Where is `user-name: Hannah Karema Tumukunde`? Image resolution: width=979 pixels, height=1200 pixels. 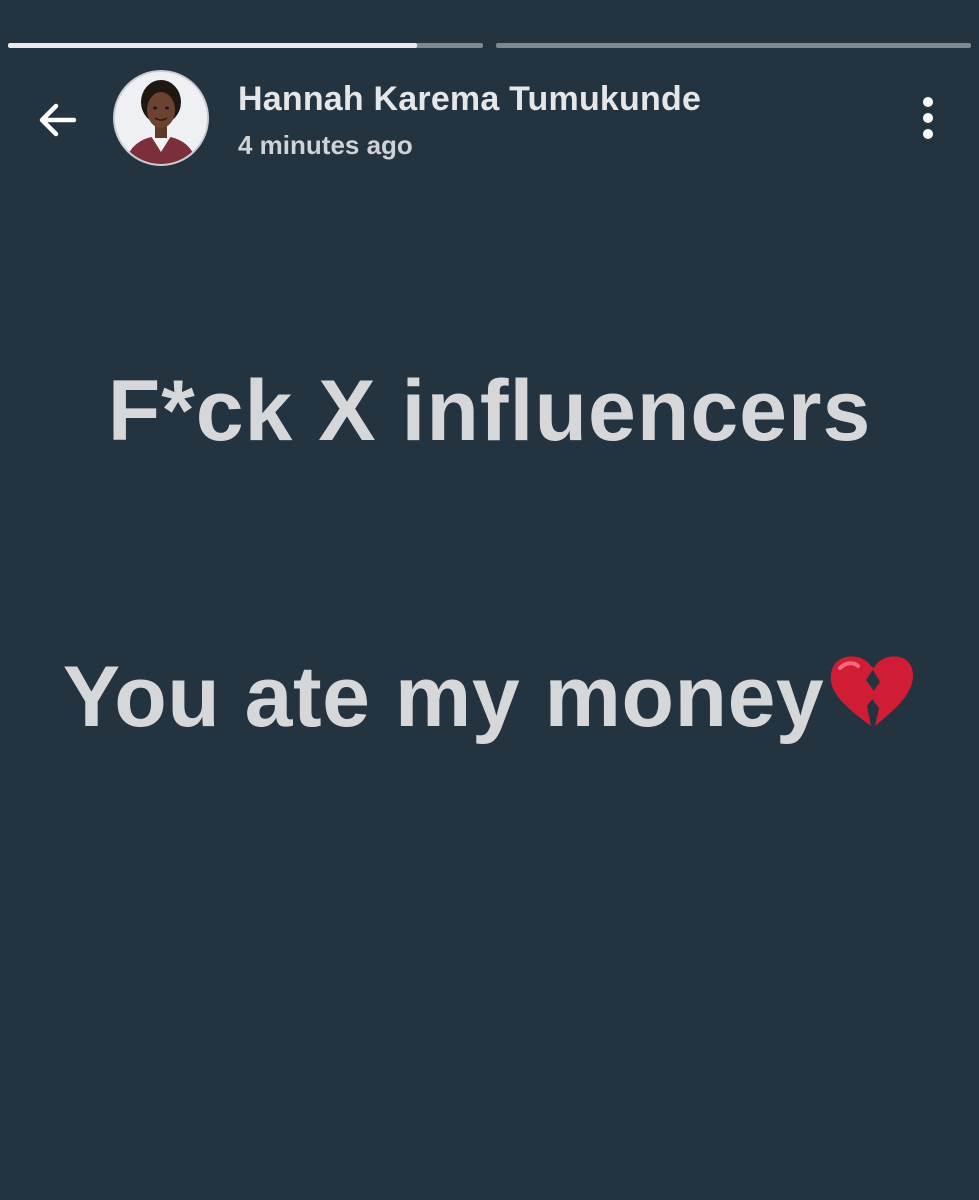
user-name: Hannah Karema Tumukunde is located at coordinates (469, 99).